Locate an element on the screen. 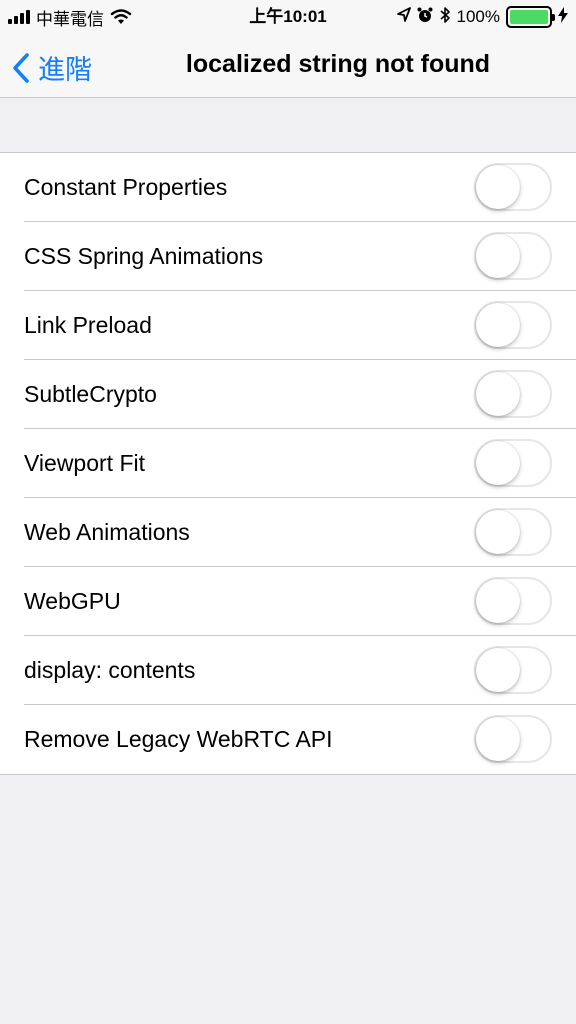 The image size is (576, 1024). feature-label: SubtleCrypto is located at coordinates (90, 394).